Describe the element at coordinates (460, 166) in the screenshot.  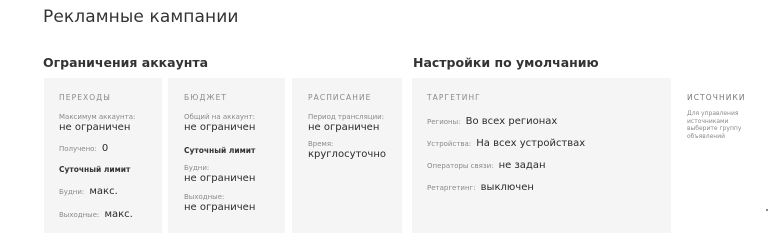
I see `operators-label: Операторы связи:` at that location.